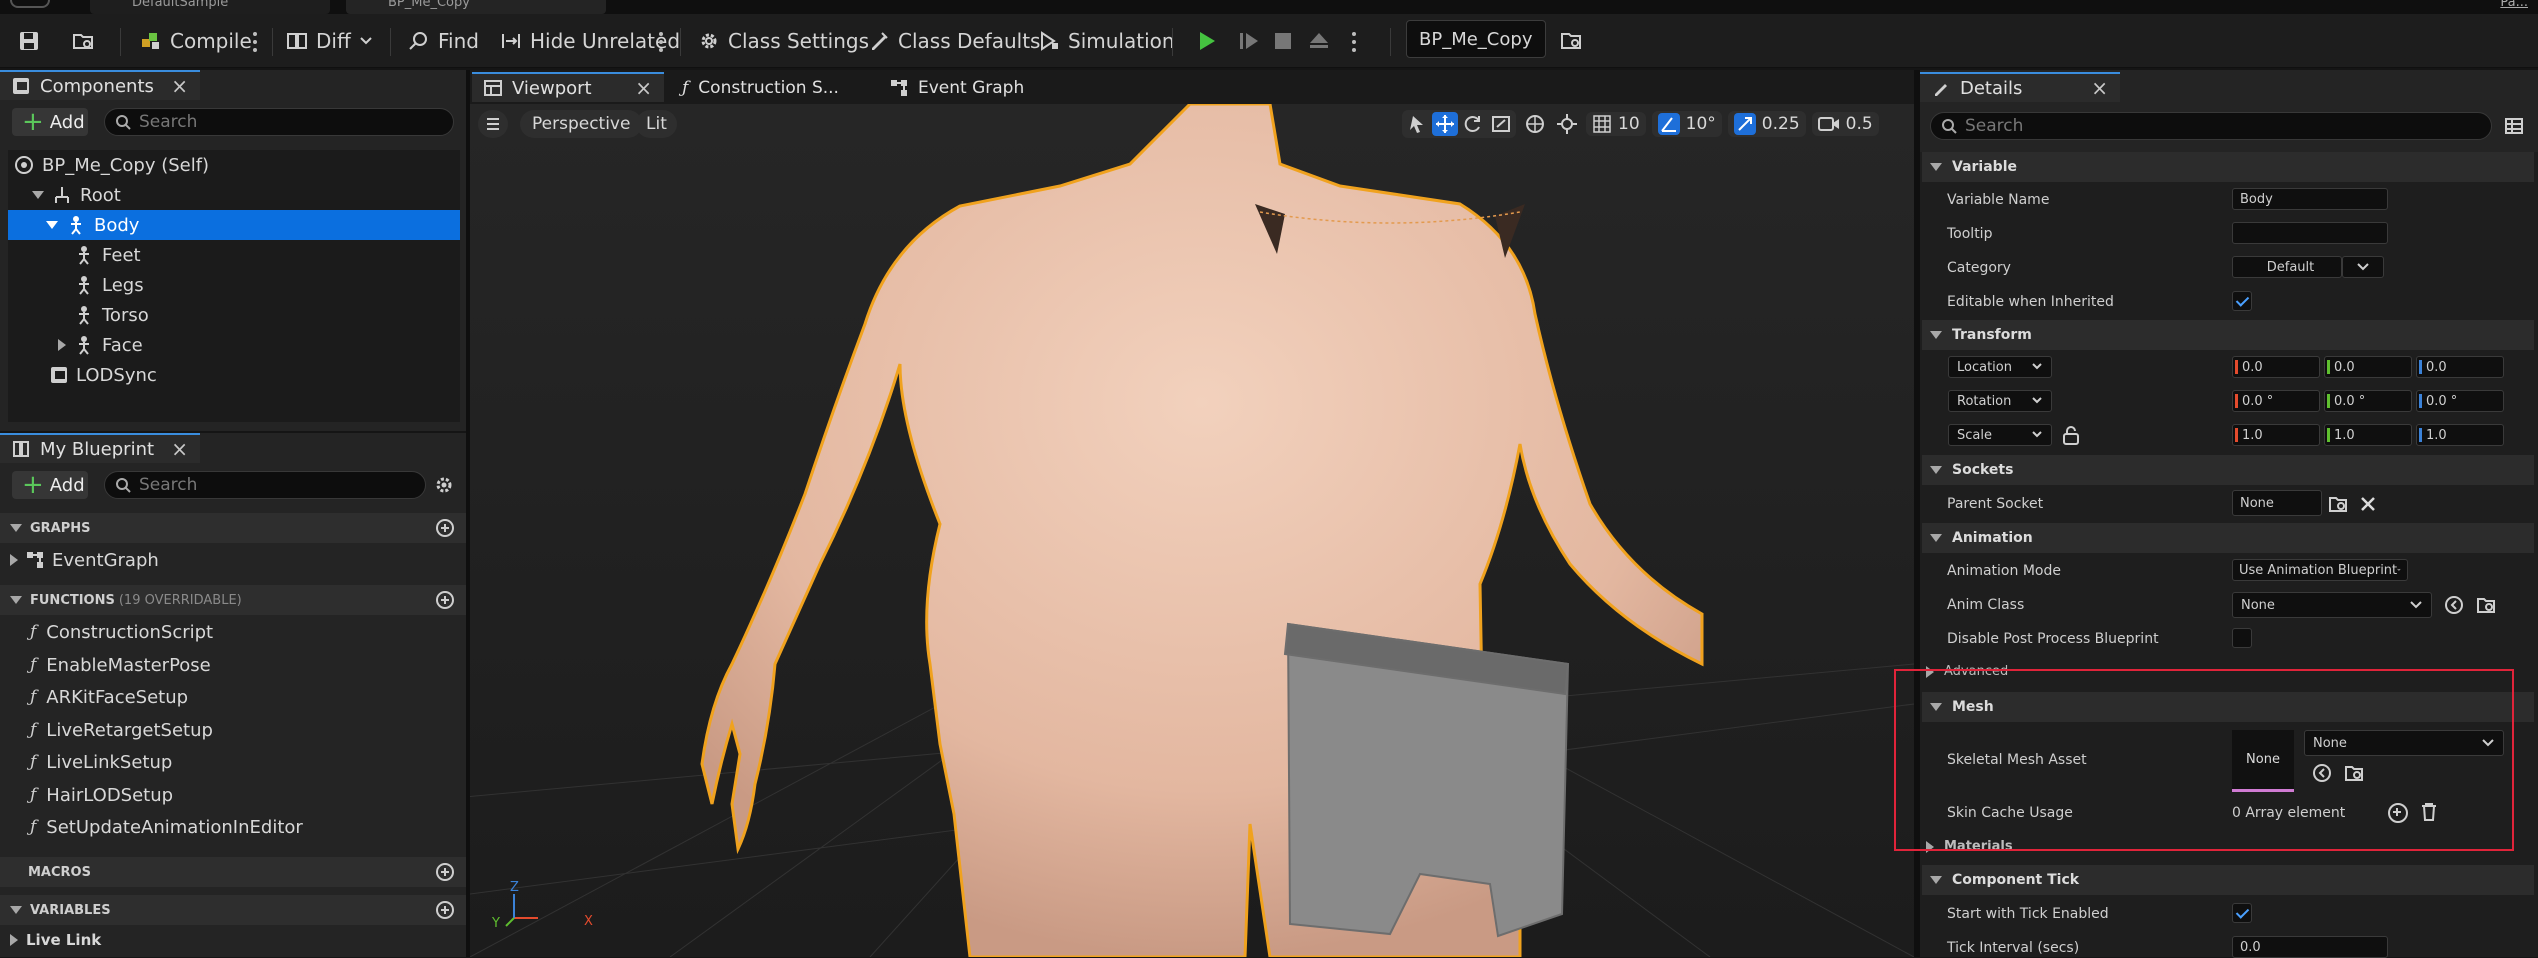  I want to click on compile-options-icon, so click(255, 42).